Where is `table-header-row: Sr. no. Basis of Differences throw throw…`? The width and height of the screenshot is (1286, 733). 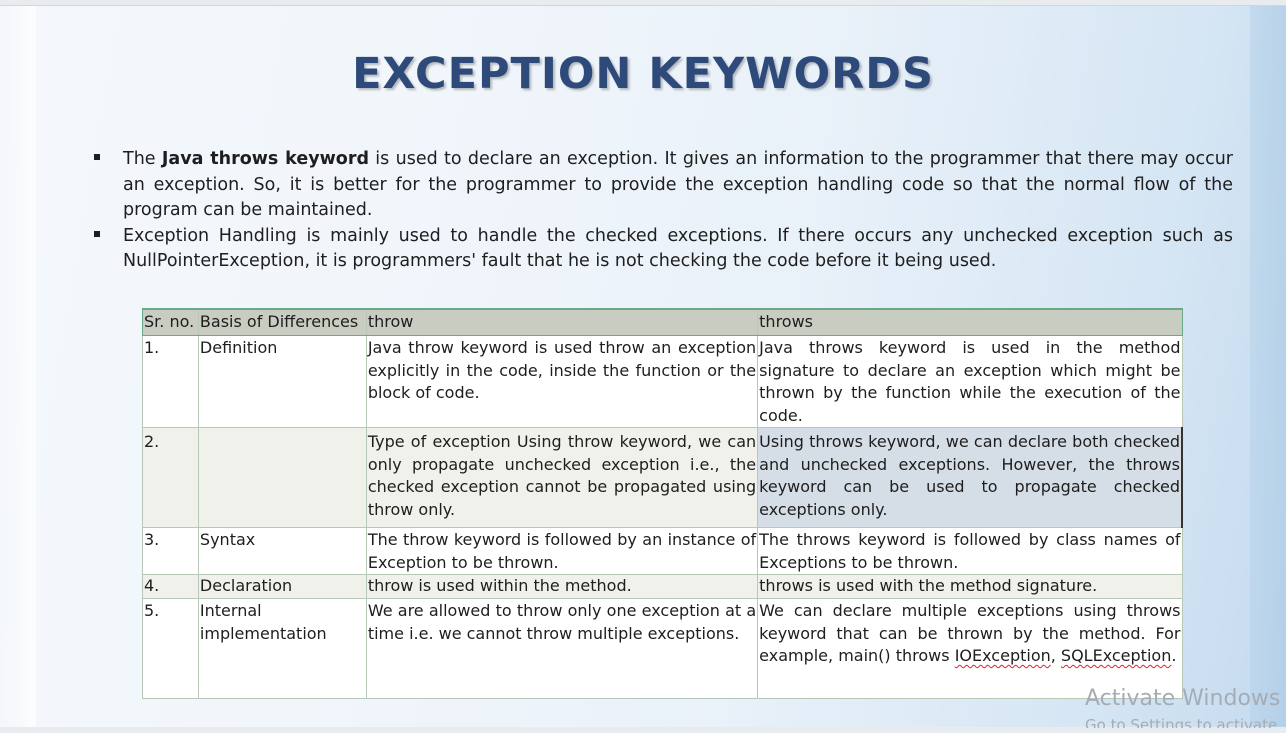
table-header-row: Sr. no. Basis of Differences throw throw… is located at coordinates (662, 322).